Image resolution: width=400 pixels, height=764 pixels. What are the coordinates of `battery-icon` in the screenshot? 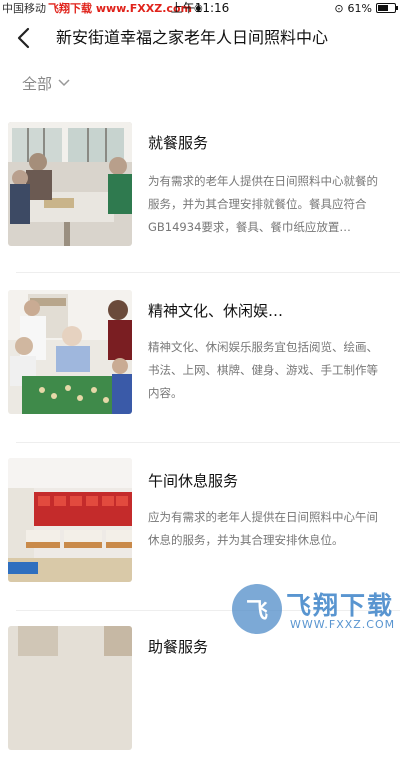 It's located at (387, 8).